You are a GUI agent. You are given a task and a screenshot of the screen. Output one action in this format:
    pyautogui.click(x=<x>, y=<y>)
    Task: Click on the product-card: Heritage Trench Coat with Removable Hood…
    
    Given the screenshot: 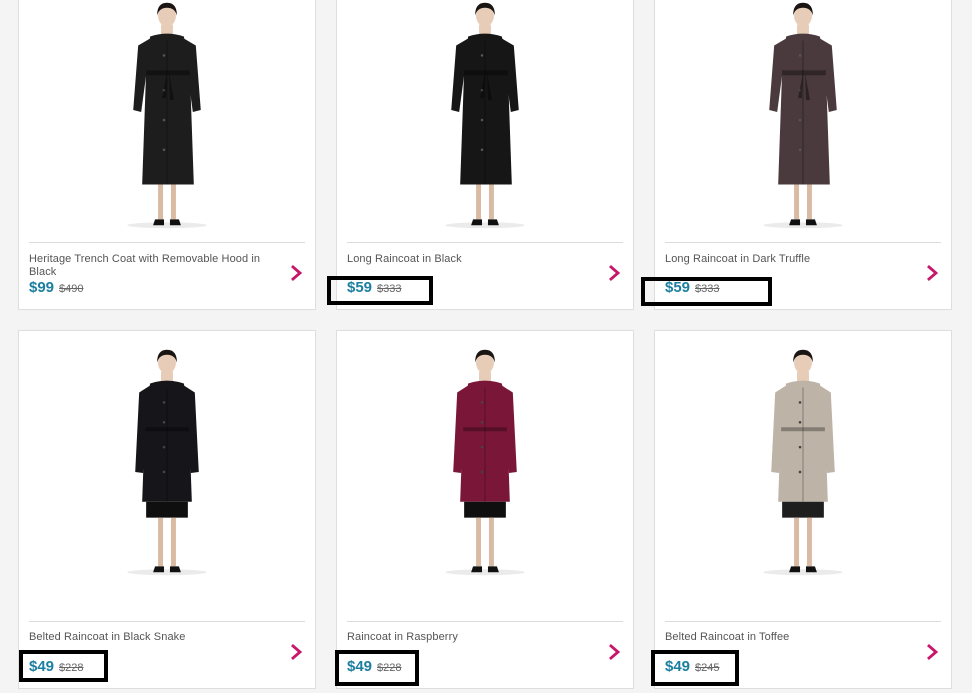 What is the action you would take?
    pyautogui.click(x=167, y=155)
    